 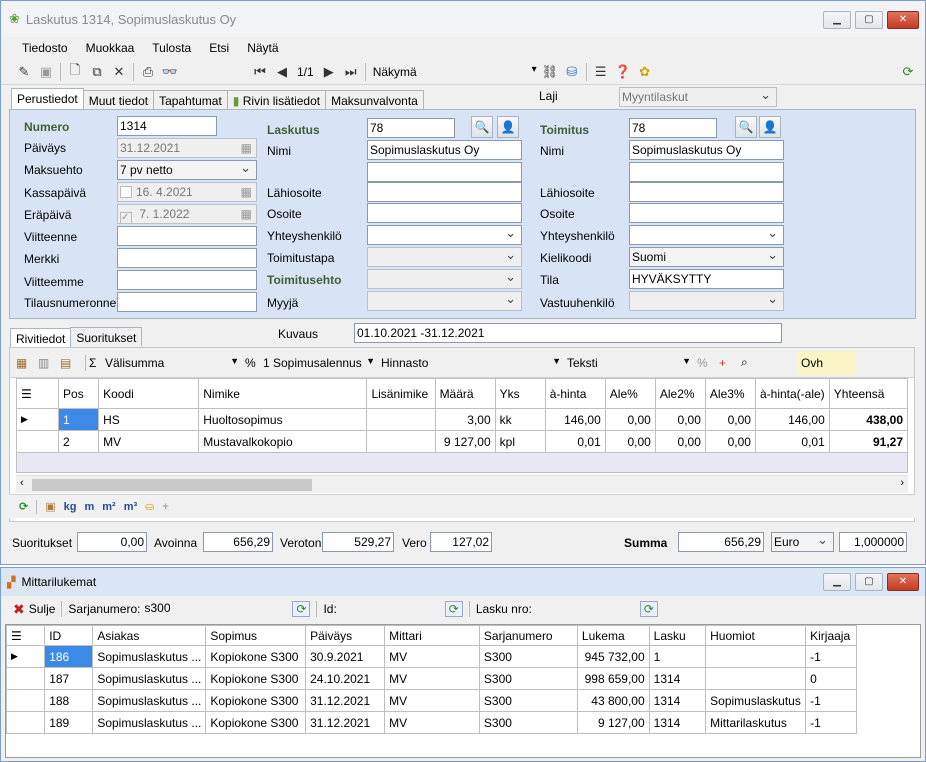 I want to click on col-mittari: Mittari, so click(x=432, y=635).